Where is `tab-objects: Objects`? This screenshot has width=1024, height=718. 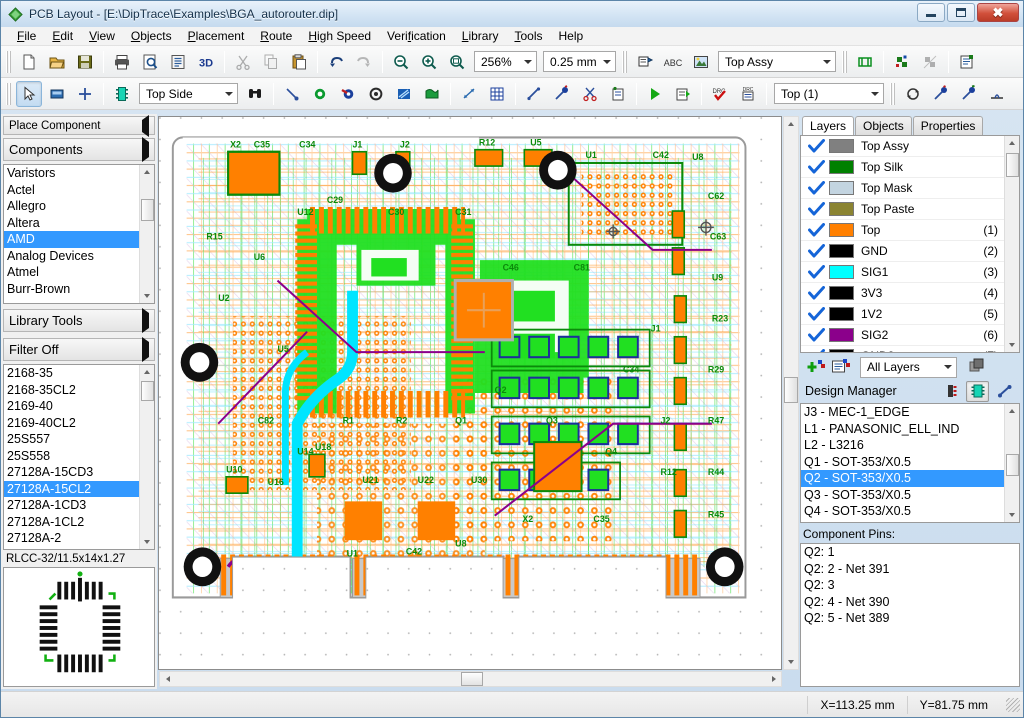 tab-objects: Objects is located at coordinates (883, 125).